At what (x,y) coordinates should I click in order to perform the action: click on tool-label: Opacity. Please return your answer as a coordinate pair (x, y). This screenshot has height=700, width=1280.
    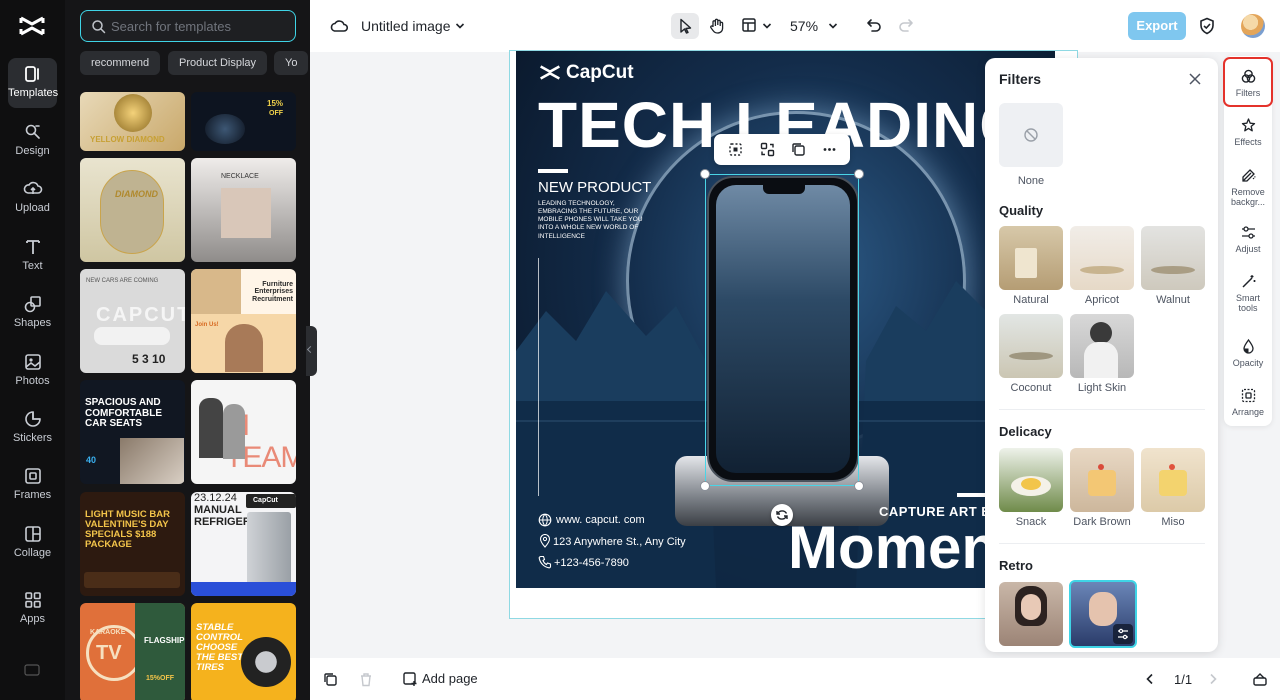
    Looking at the image, I should click on (1248, 363).